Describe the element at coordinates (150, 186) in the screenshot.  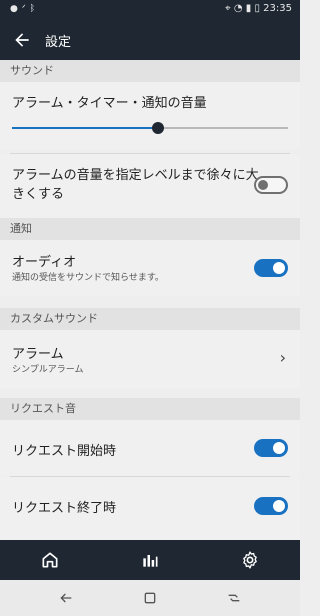
I see `gradual-volume-row: アラームの音量を指定レベルまで徐々に大 きくする` at that location.